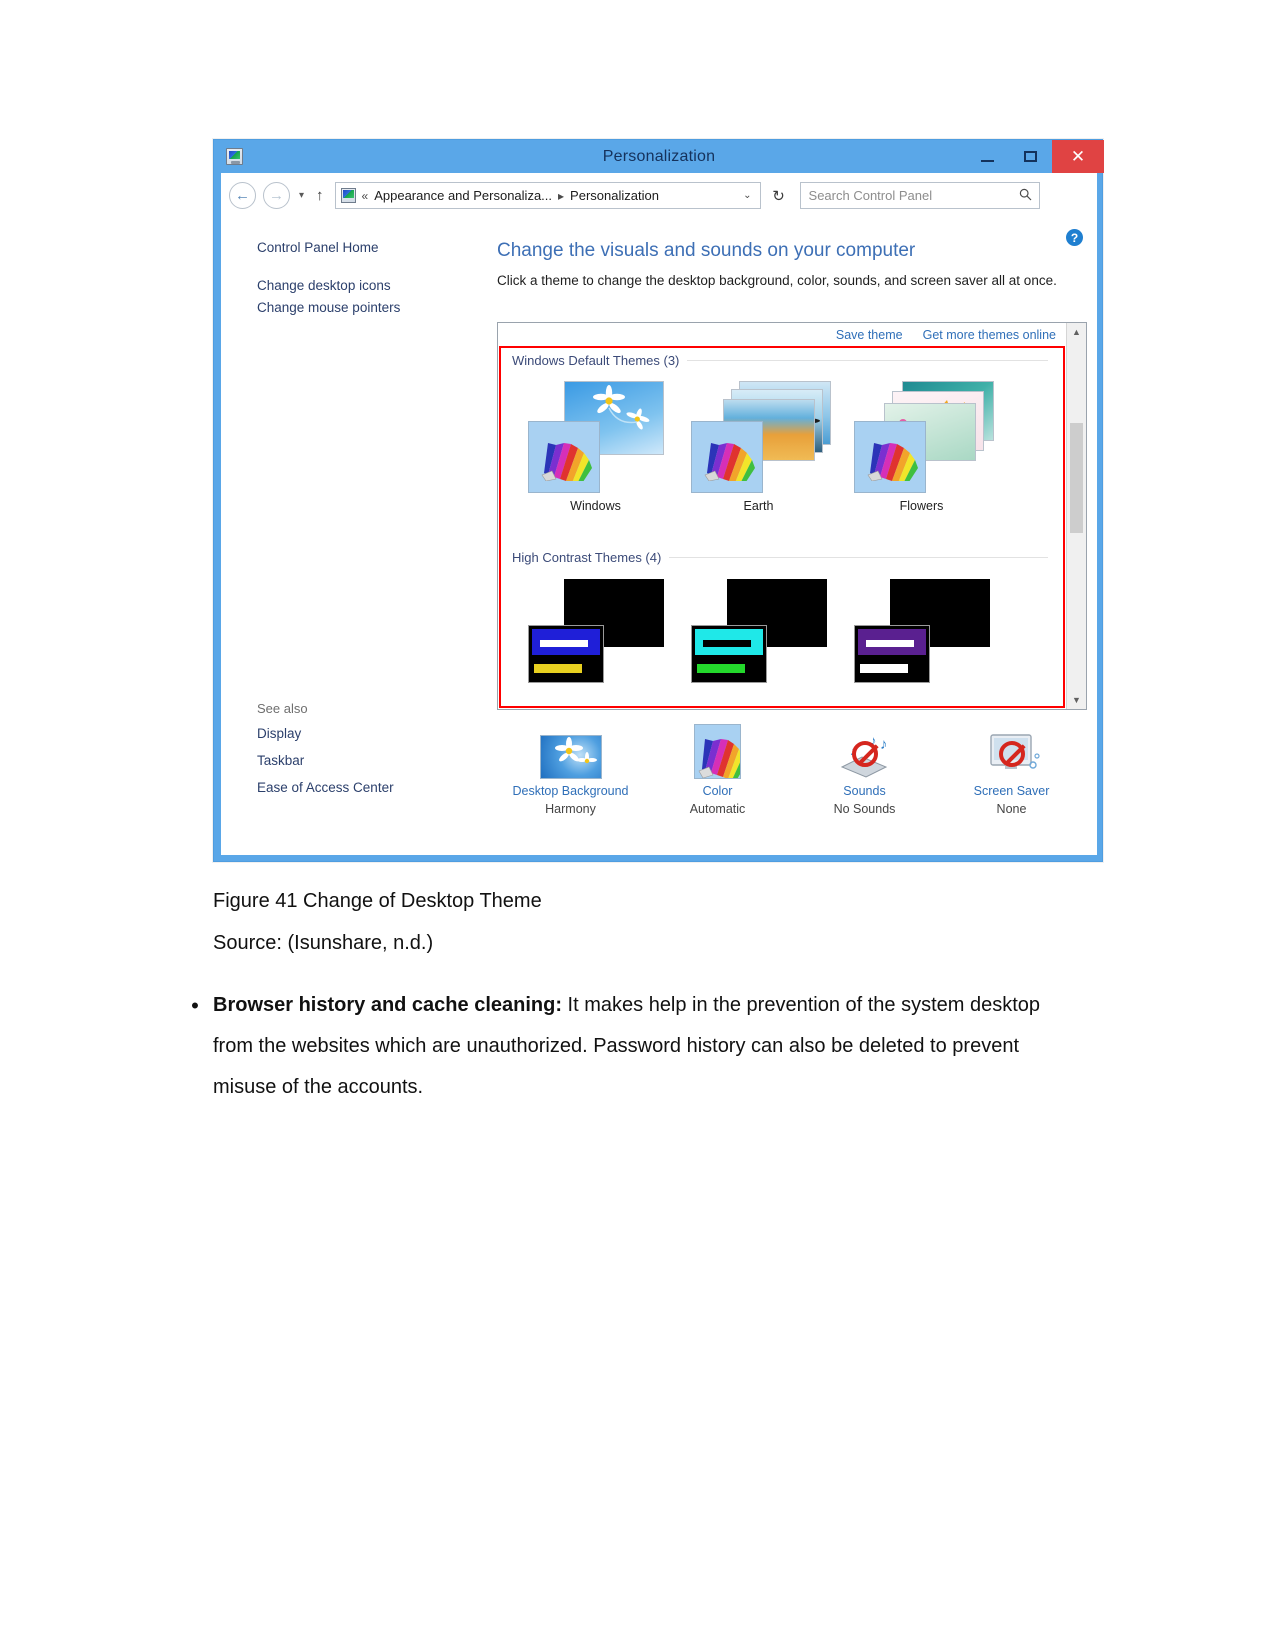 The image size is (1275, 1651). What do you see at coordinates (365, 196) in the screenshot?
I see `breadcrumb-root: «` at bounding box center [365, 196].